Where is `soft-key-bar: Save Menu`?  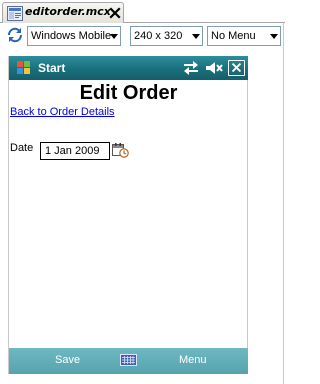
soft-key-bar: Save Menu is located at coordinates (128, 361).